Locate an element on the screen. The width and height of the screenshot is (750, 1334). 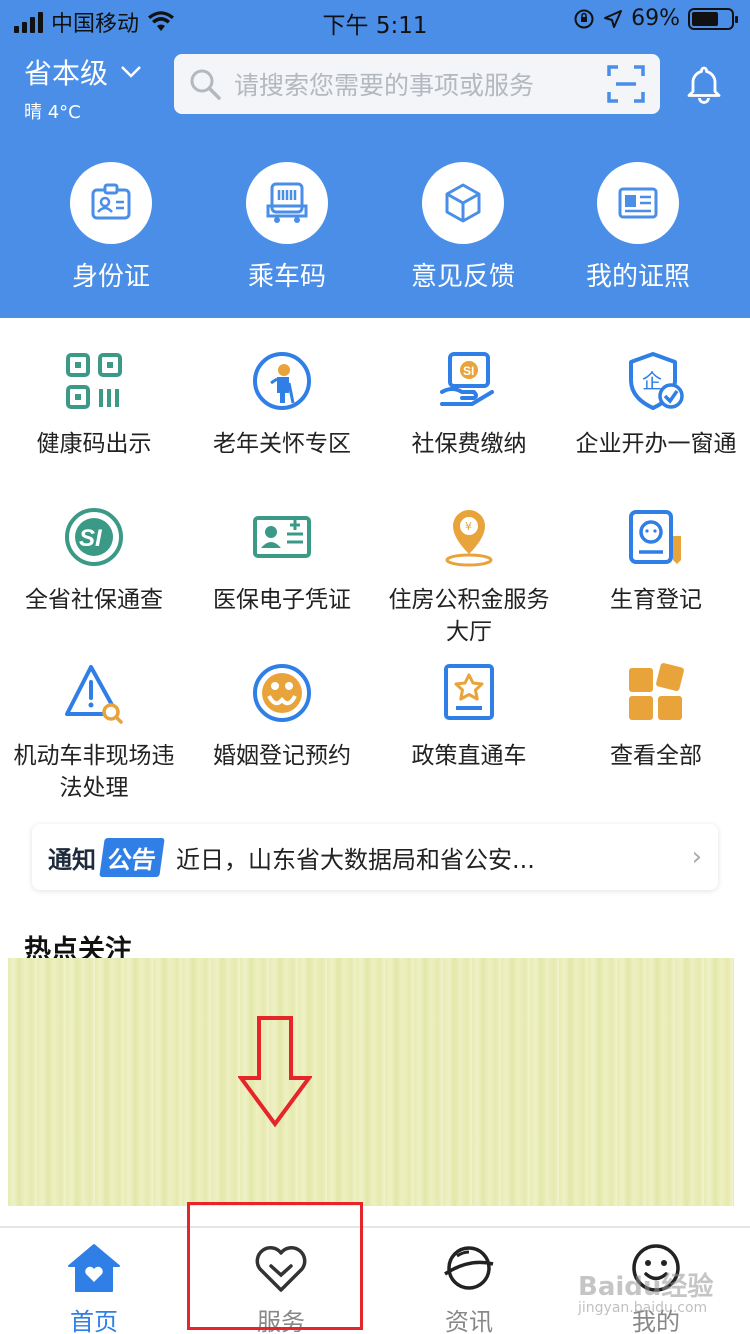
tab-label: 资讯 is located at coordinates (469, 1321).